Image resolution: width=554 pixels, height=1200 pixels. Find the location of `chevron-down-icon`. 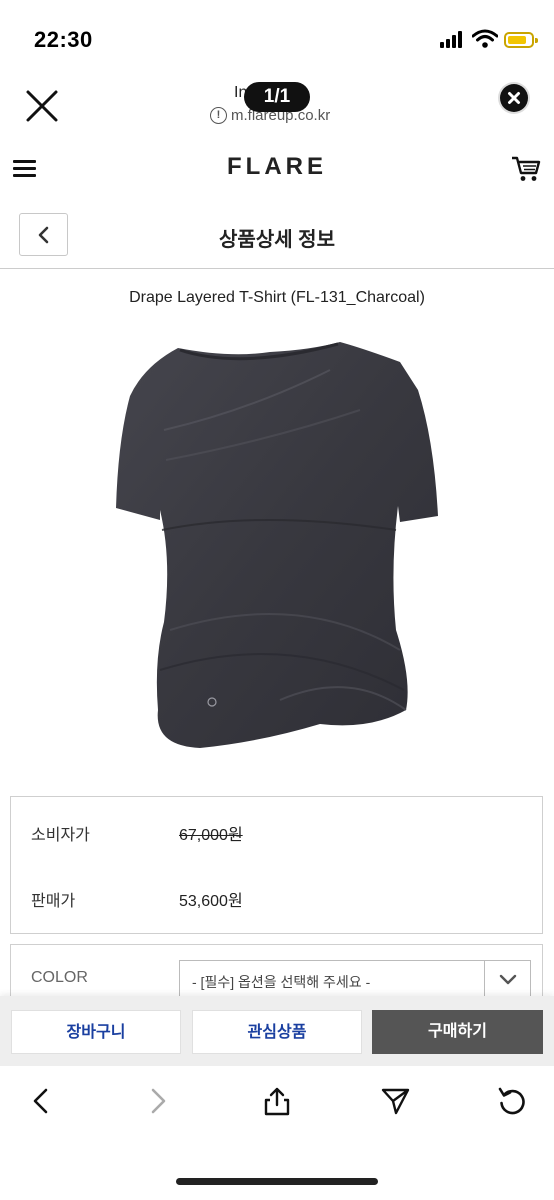

chevron-down-icon is located at coordinates (507, 980).